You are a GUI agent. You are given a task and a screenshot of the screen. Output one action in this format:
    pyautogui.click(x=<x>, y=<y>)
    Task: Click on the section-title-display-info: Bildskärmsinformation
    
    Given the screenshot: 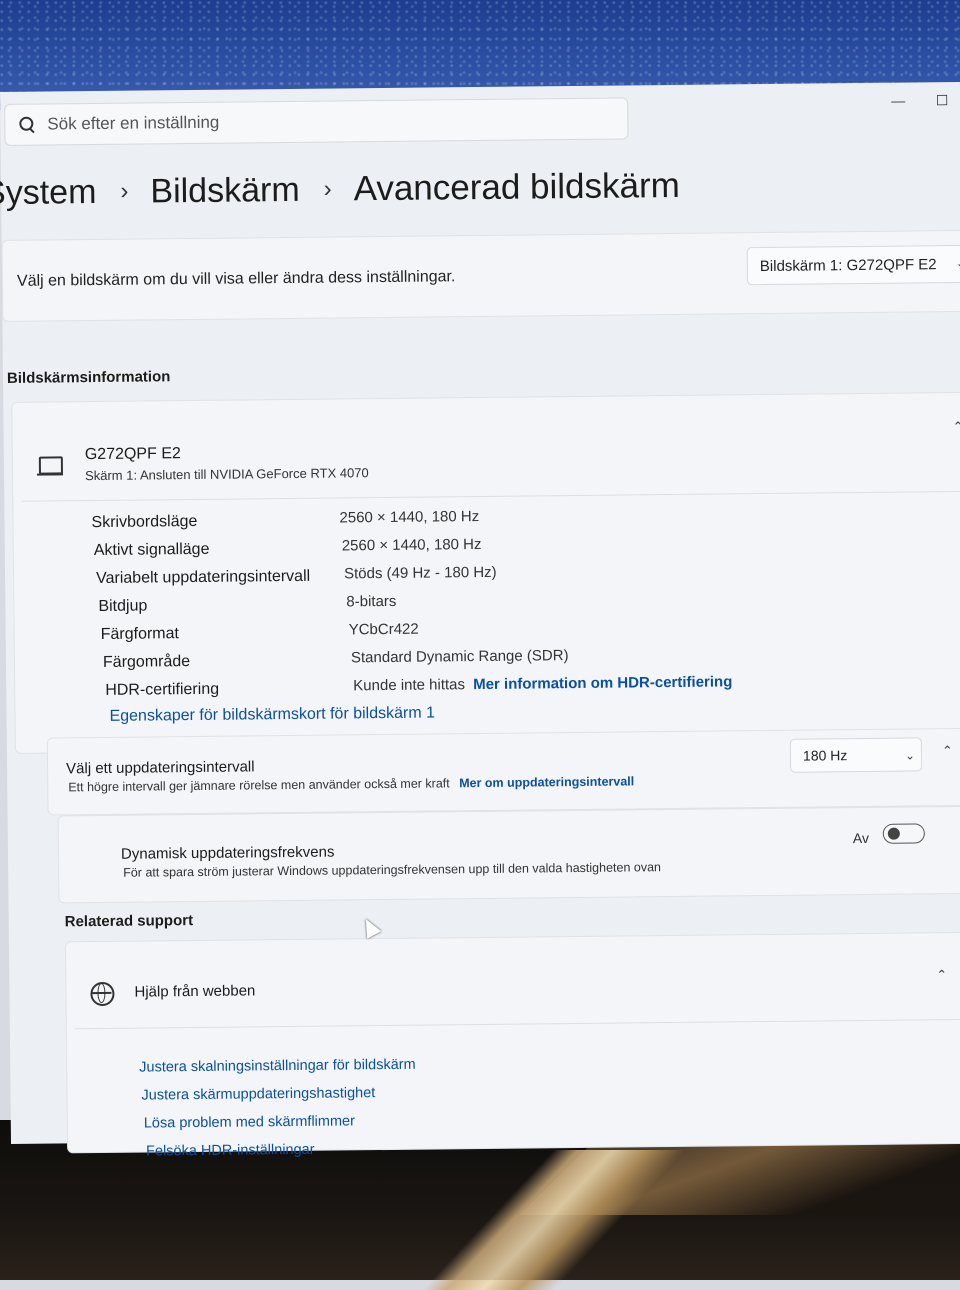 What is the action you would take?
    pyautogui.click(x=88, y=377)
    